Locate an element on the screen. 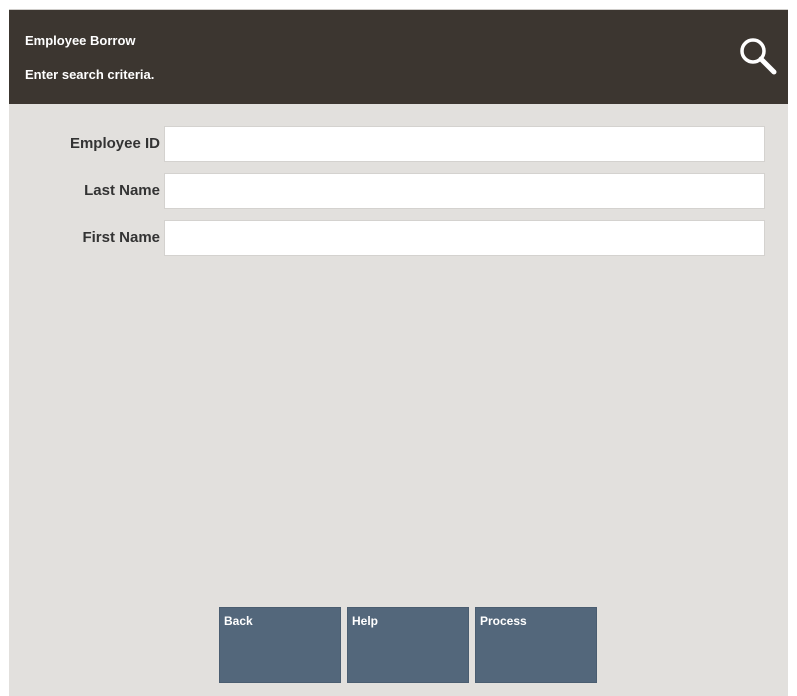 The width and height of the screenshot is (797, 696). button-bar: Back Help Process is located at coordinates (409, 645).